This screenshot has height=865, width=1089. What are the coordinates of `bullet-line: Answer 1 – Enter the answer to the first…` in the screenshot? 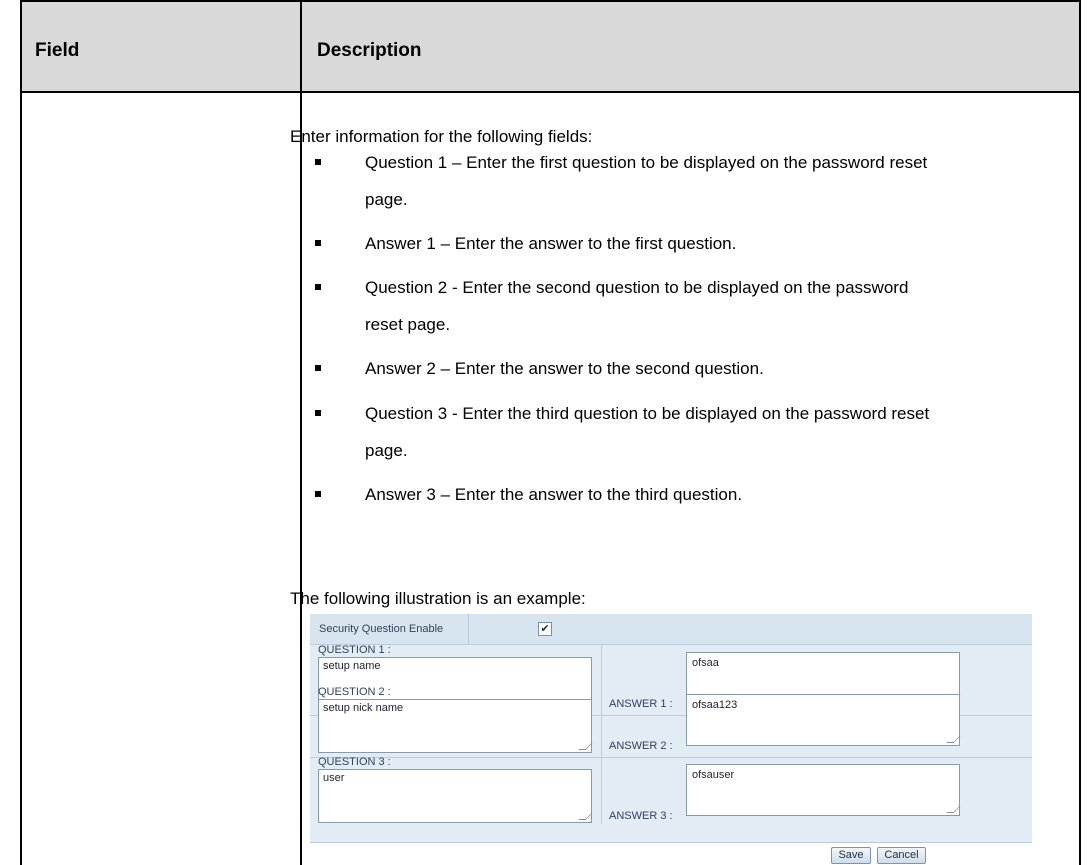 It's located at (551, 243).